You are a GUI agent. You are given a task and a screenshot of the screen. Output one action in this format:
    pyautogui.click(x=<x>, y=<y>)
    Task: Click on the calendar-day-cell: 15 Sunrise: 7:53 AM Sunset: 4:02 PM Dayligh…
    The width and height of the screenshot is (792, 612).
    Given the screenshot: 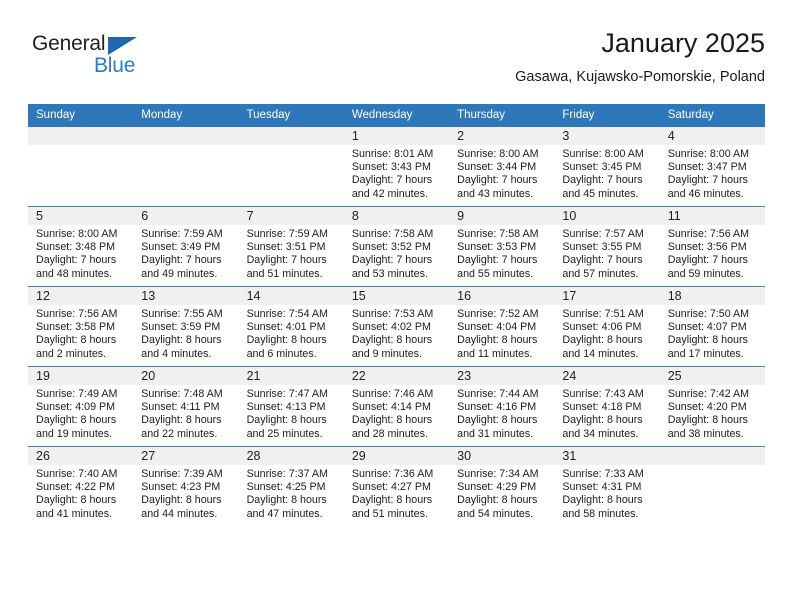 What is the action you would take?
    pyautogui.click(x=396, y=326)
    